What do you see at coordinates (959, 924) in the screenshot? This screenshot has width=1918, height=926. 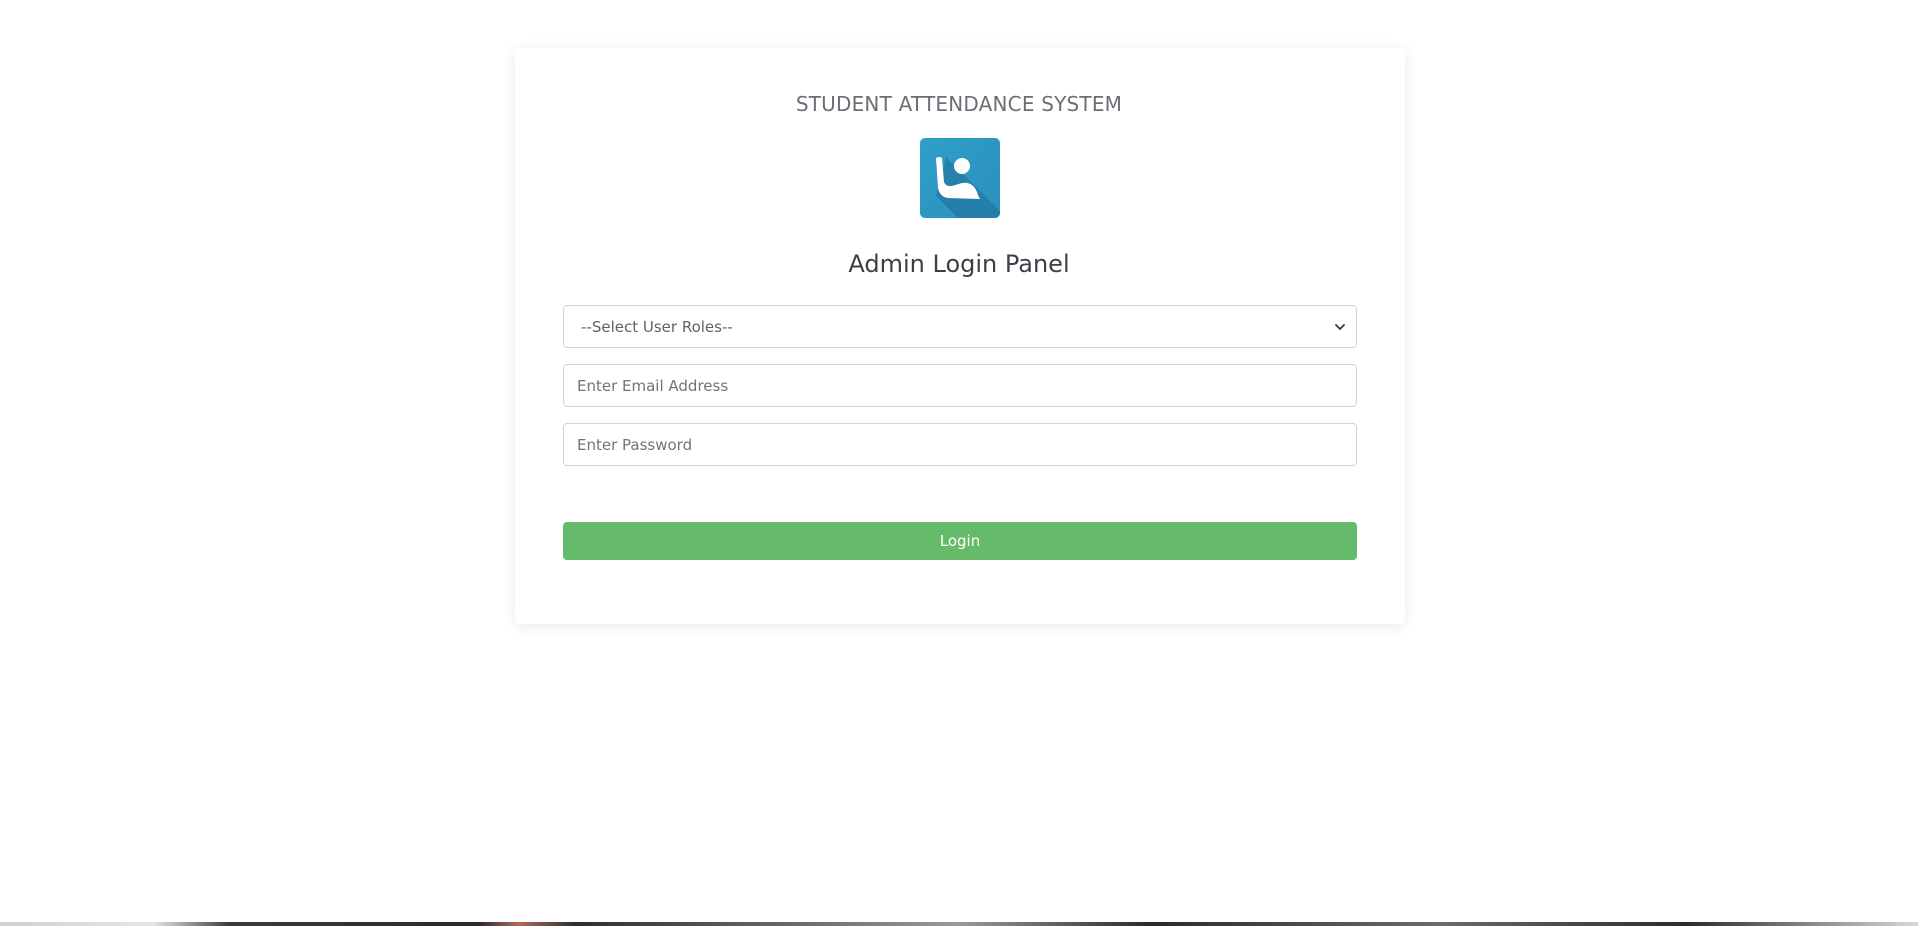 I see `background-image-edge` at bounding box center [959, 924].